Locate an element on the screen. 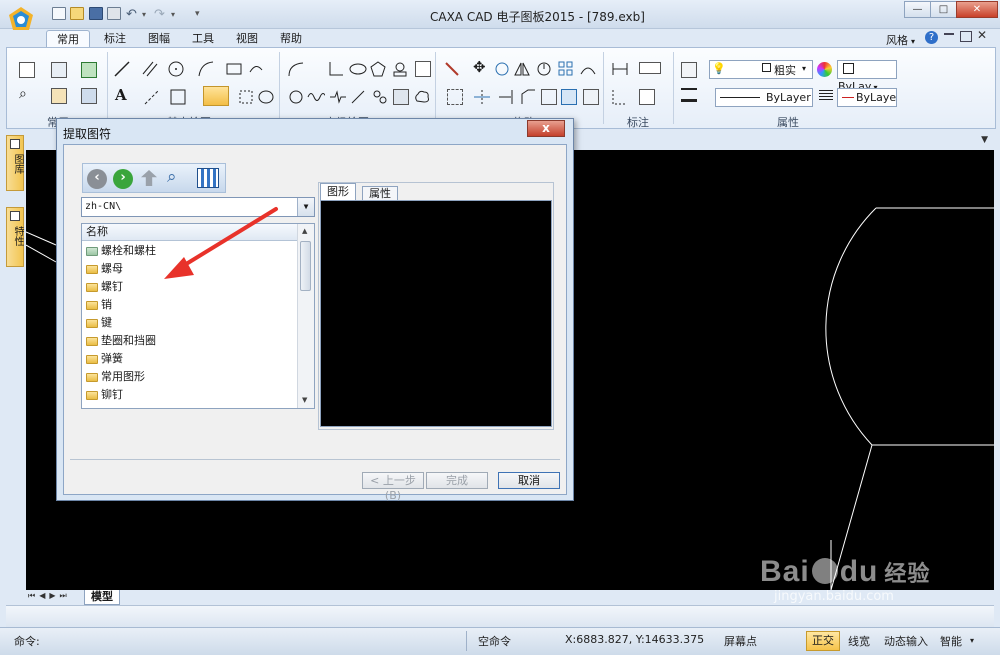  rotate-icon is located at coordinates (544, 69).